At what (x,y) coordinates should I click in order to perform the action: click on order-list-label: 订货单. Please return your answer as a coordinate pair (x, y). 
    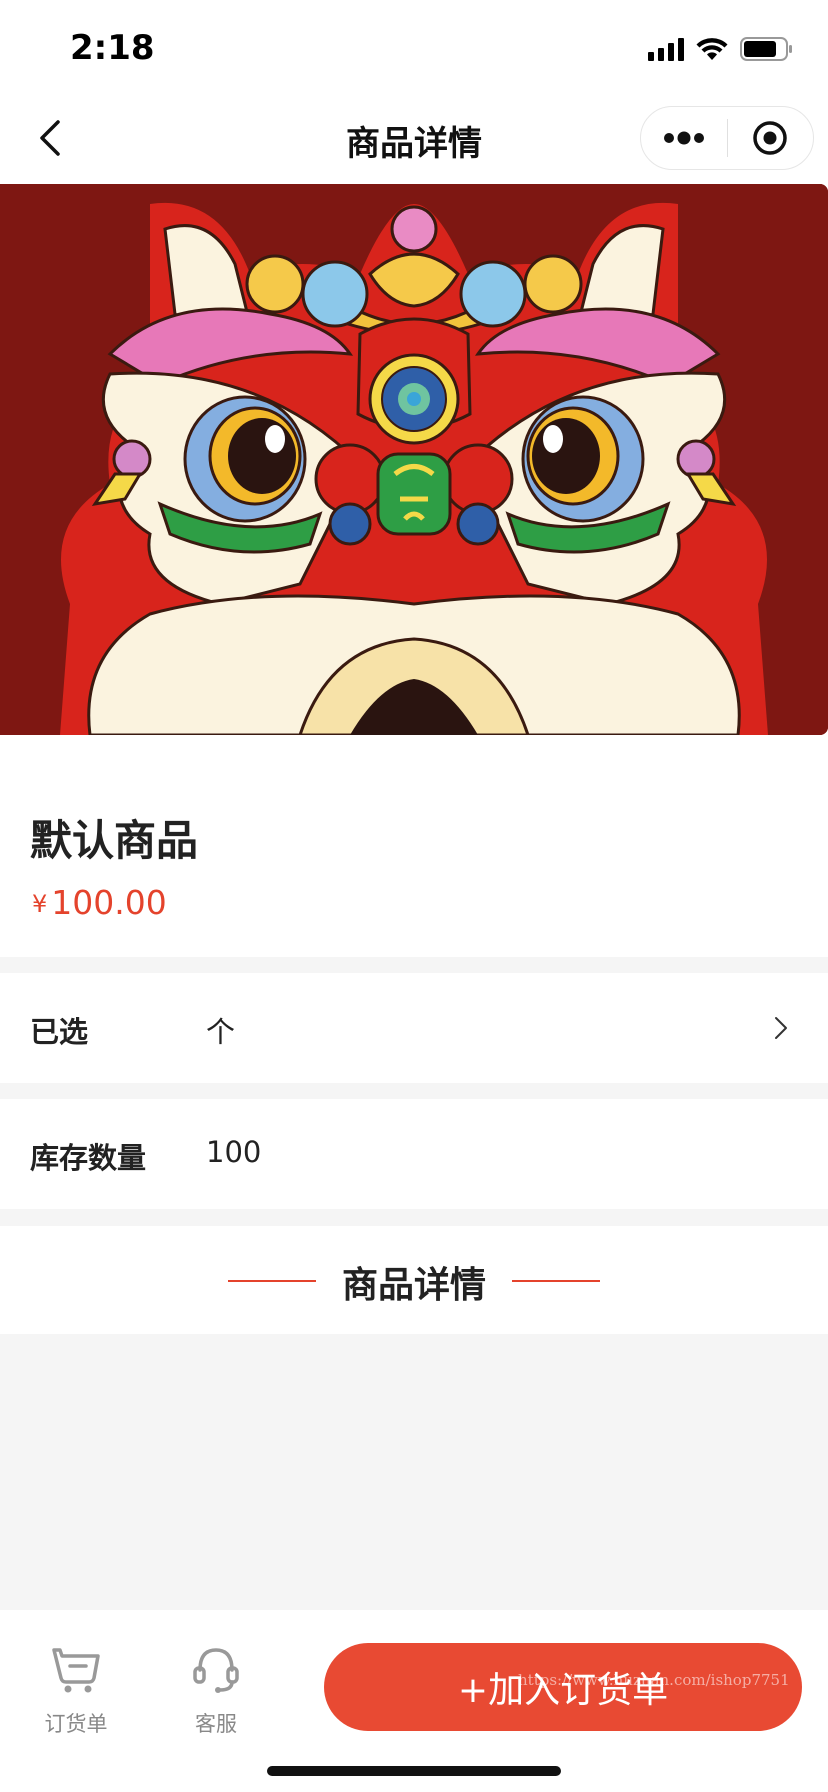
    Looking at the image, I should click on (76, 1724).